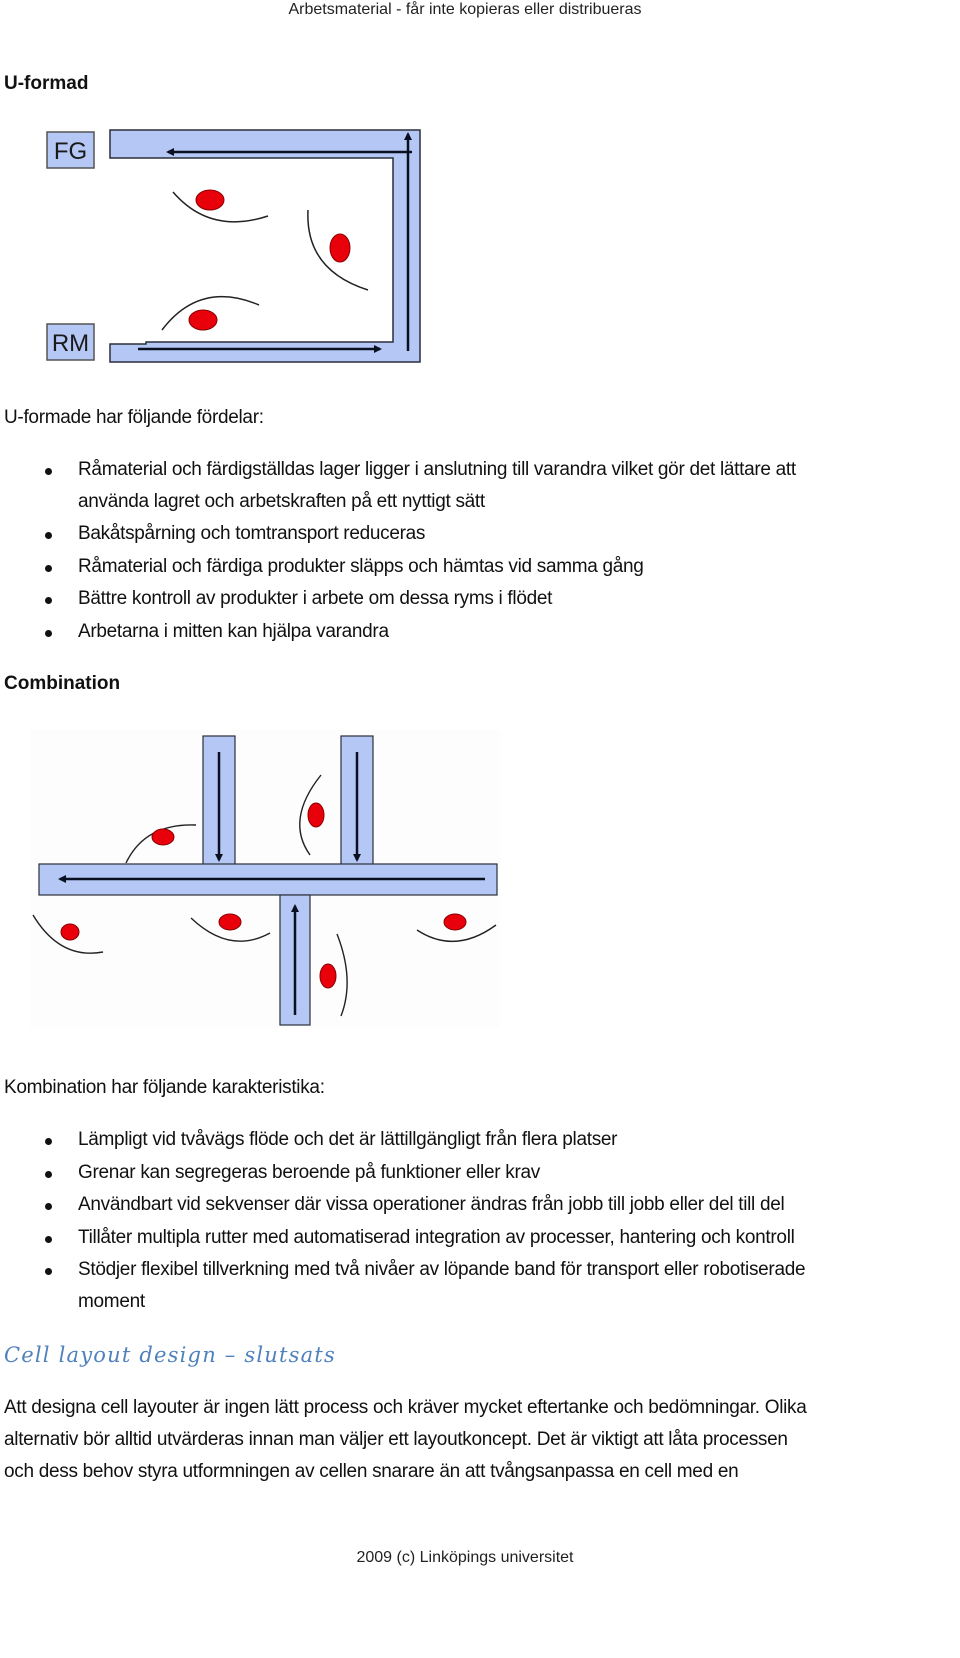 The image size is (960, 1658). What do you see at coordinates (465, 1557) in the screenshot?
I see `page-footer: 2009 (c) Linköpings universitet` at bounding box center [465, 1557].